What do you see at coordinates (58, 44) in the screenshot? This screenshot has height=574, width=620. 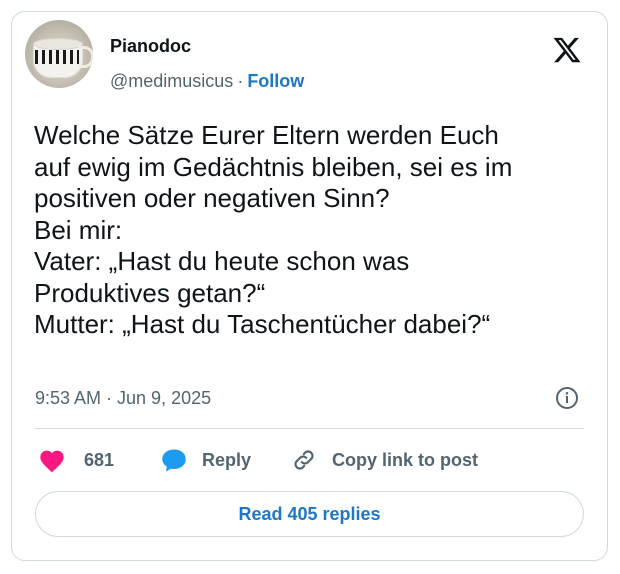 I see `avatar-cup-rim` at bounding box center [58, 44].